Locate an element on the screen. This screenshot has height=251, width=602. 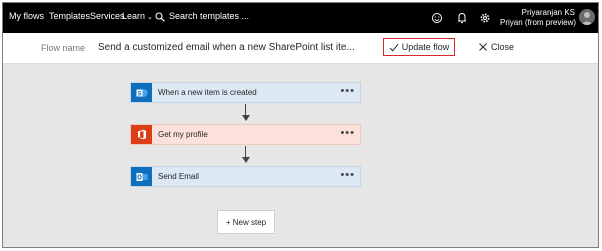
nav-my-flows: My flows is located at coordinates (26, 16).